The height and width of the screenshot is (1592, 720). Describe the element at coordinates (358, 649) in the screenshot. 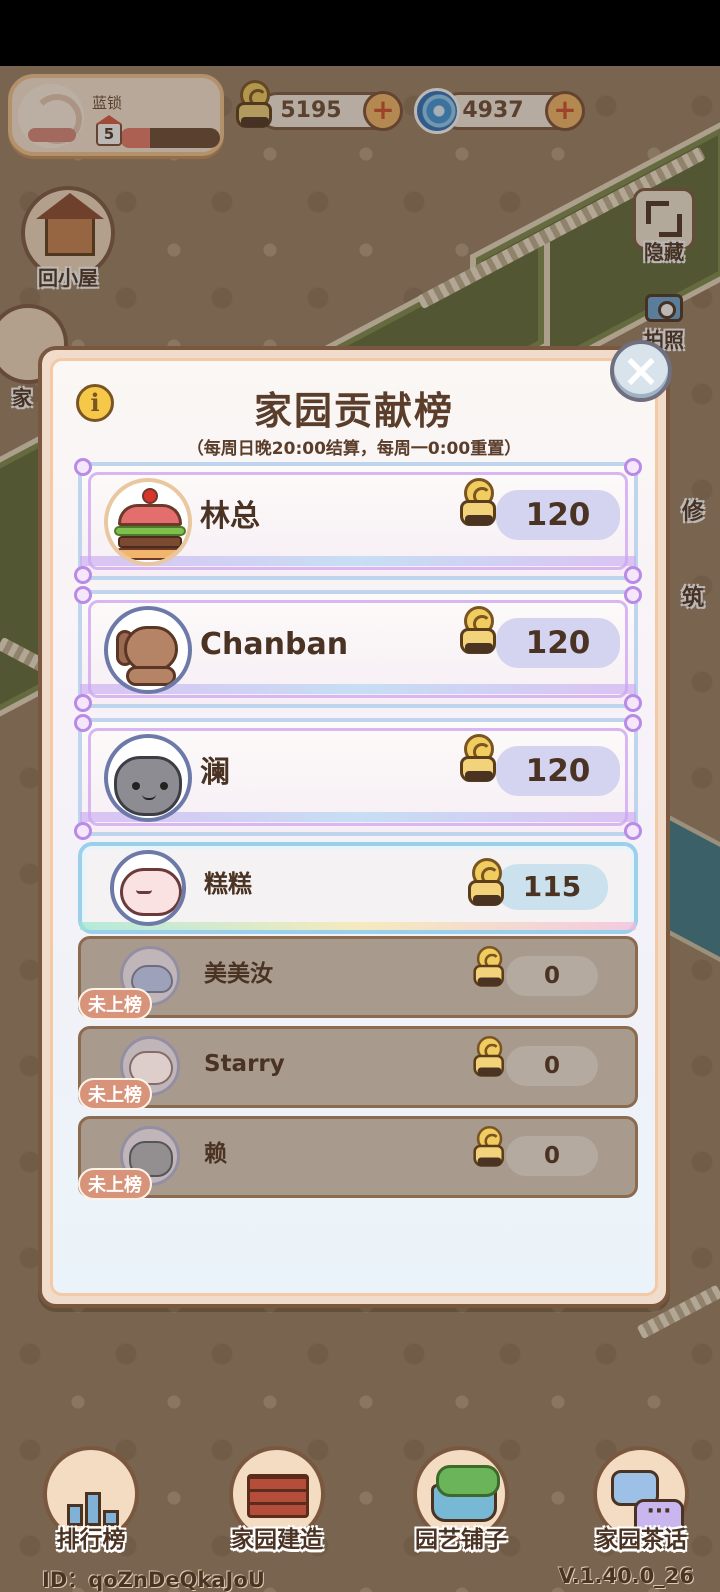

I see `leaderboard-row: Chanban 120` at that location.